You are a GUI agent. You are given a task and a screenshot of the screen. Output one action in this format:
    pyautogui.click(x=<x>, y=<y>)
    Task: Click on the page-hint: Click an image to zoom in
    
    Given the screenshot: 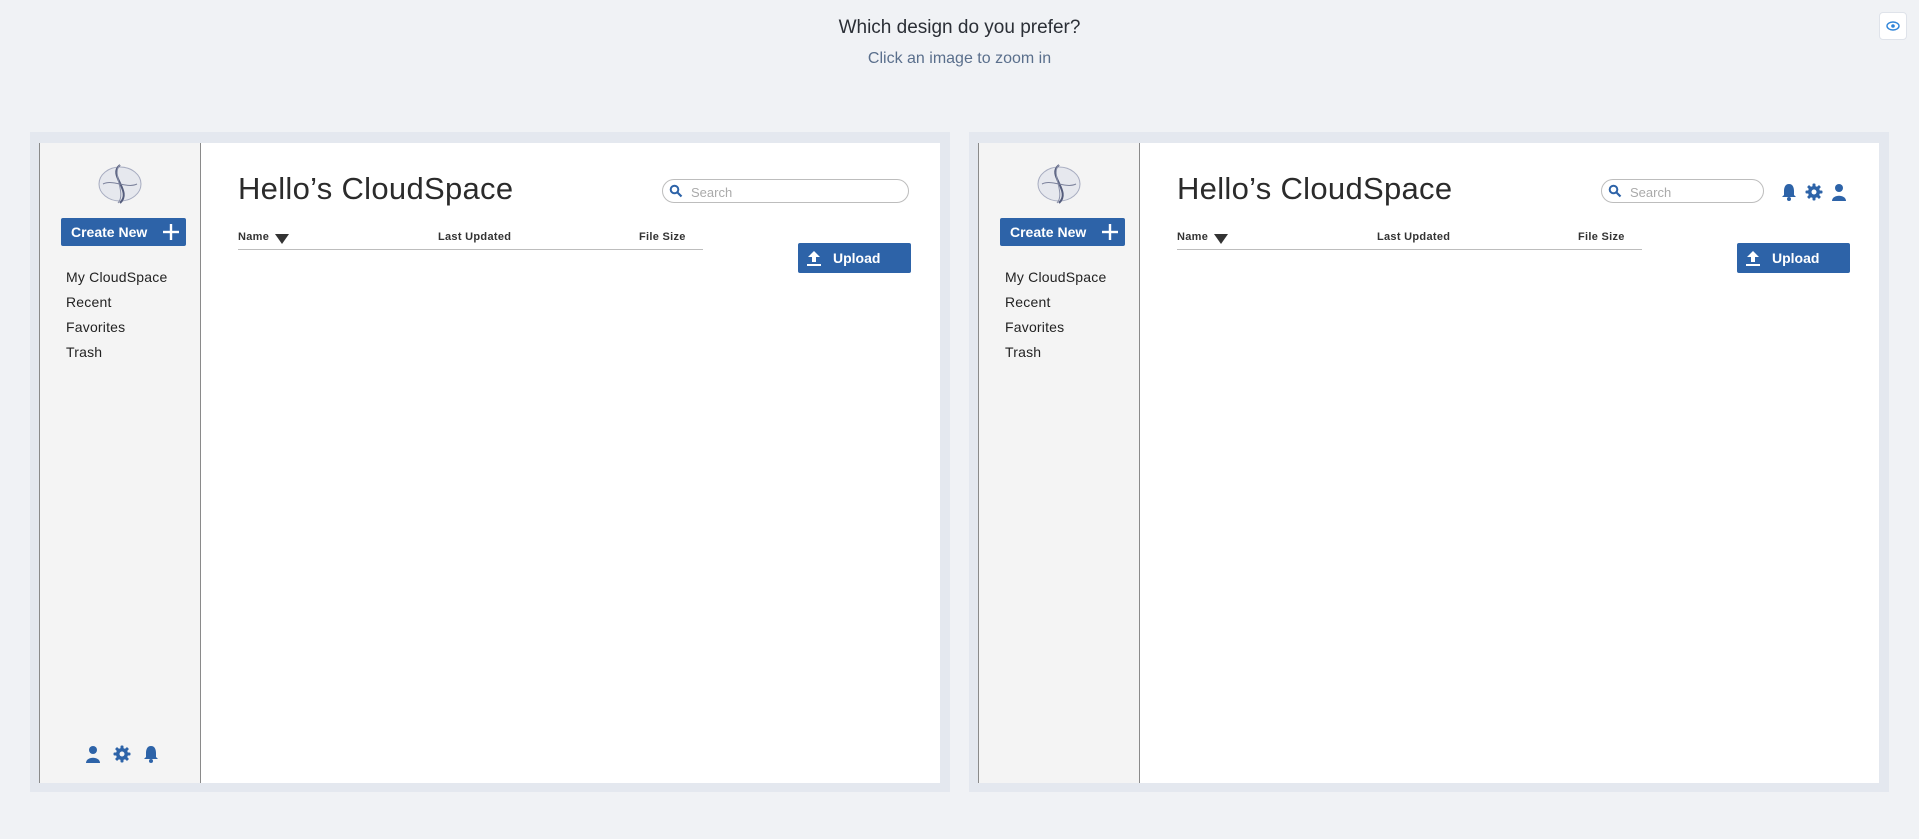 What is the action you would take?
    pyautogui.click(x=959, y=58)
    